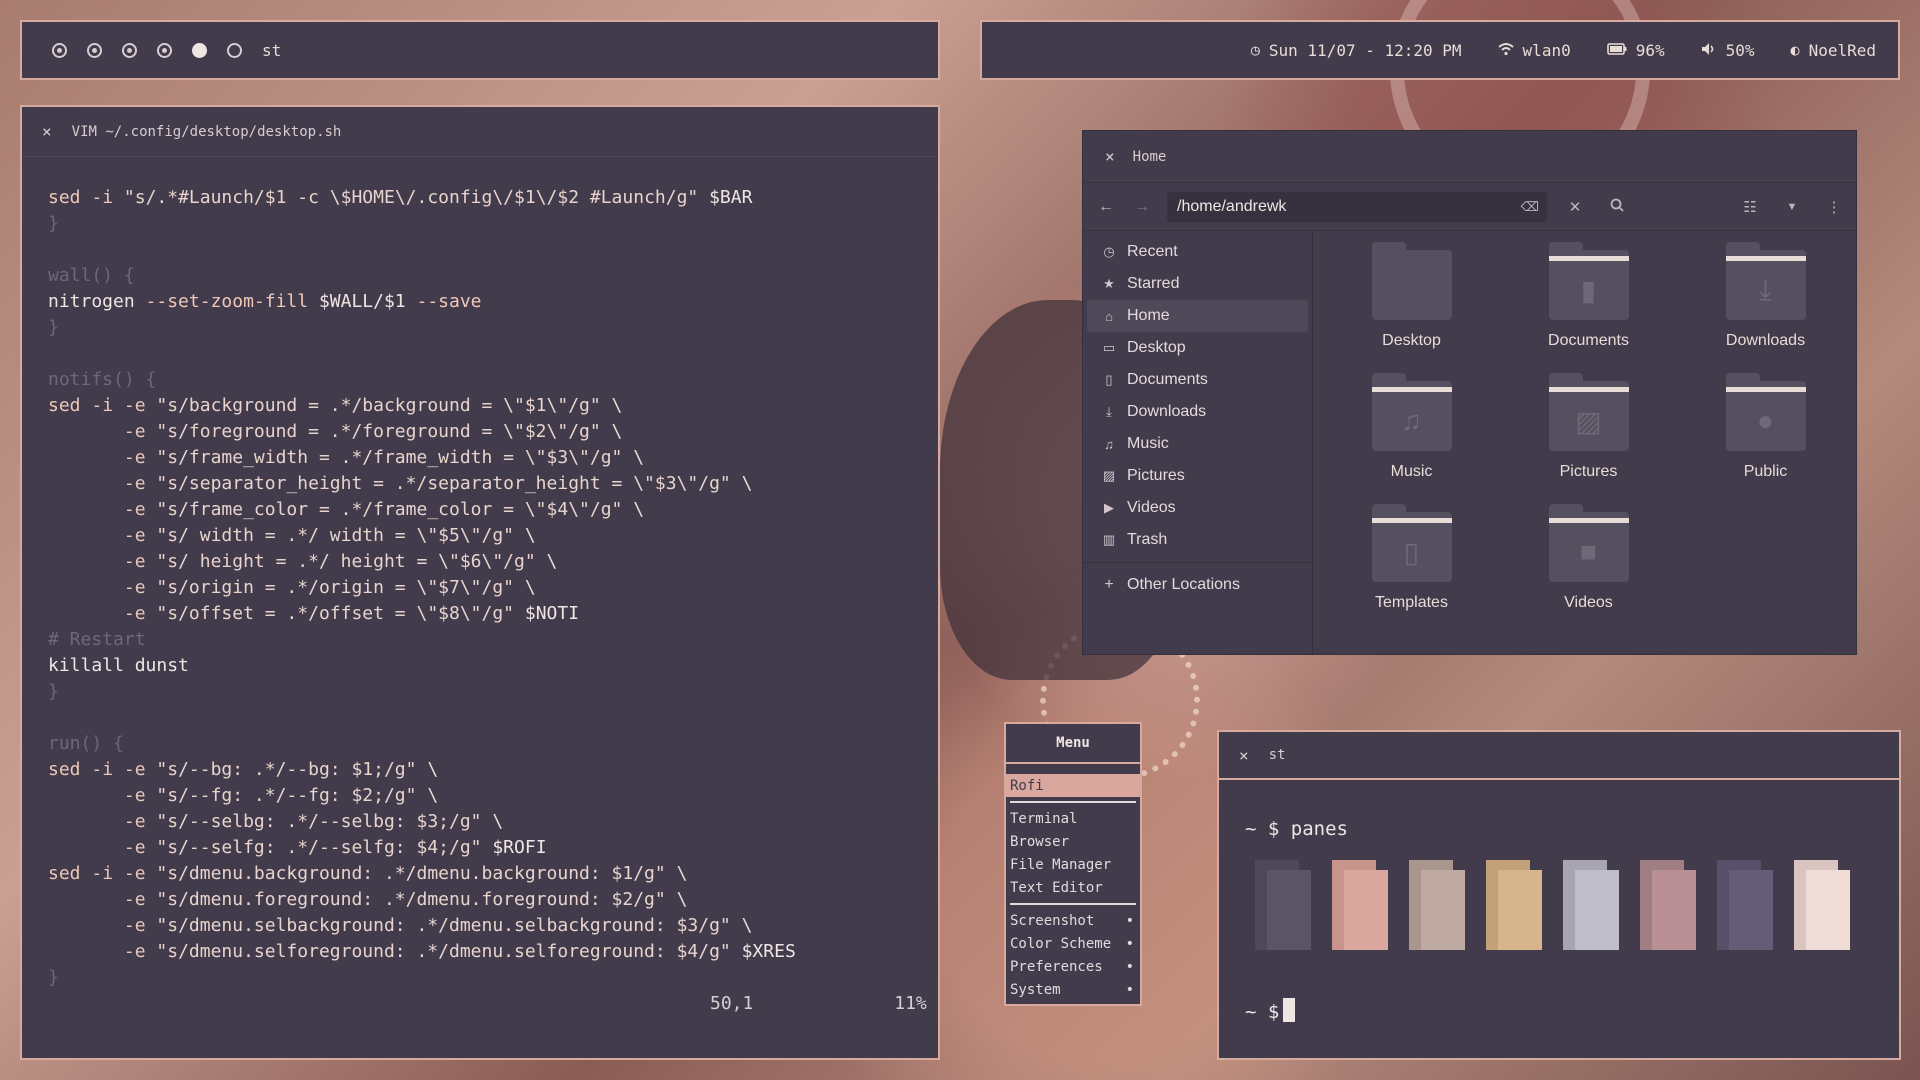 The image size is (1920, 1080). What do you see at coordinates (1197, 380) in the screenshot?
I see `sidebar-item-documents: ▯ Documents` at bounding box center [1197, 380].